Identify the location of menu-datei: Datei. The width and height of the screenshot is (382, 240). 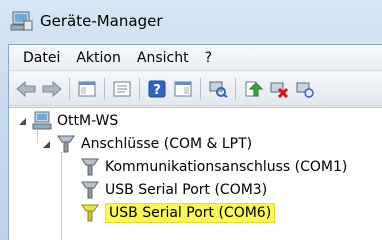
(41, 58).